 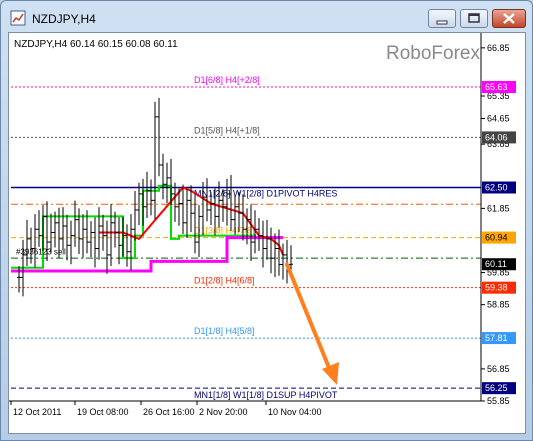 I want to click on forecast-arrow, so click(x=309, y=319).